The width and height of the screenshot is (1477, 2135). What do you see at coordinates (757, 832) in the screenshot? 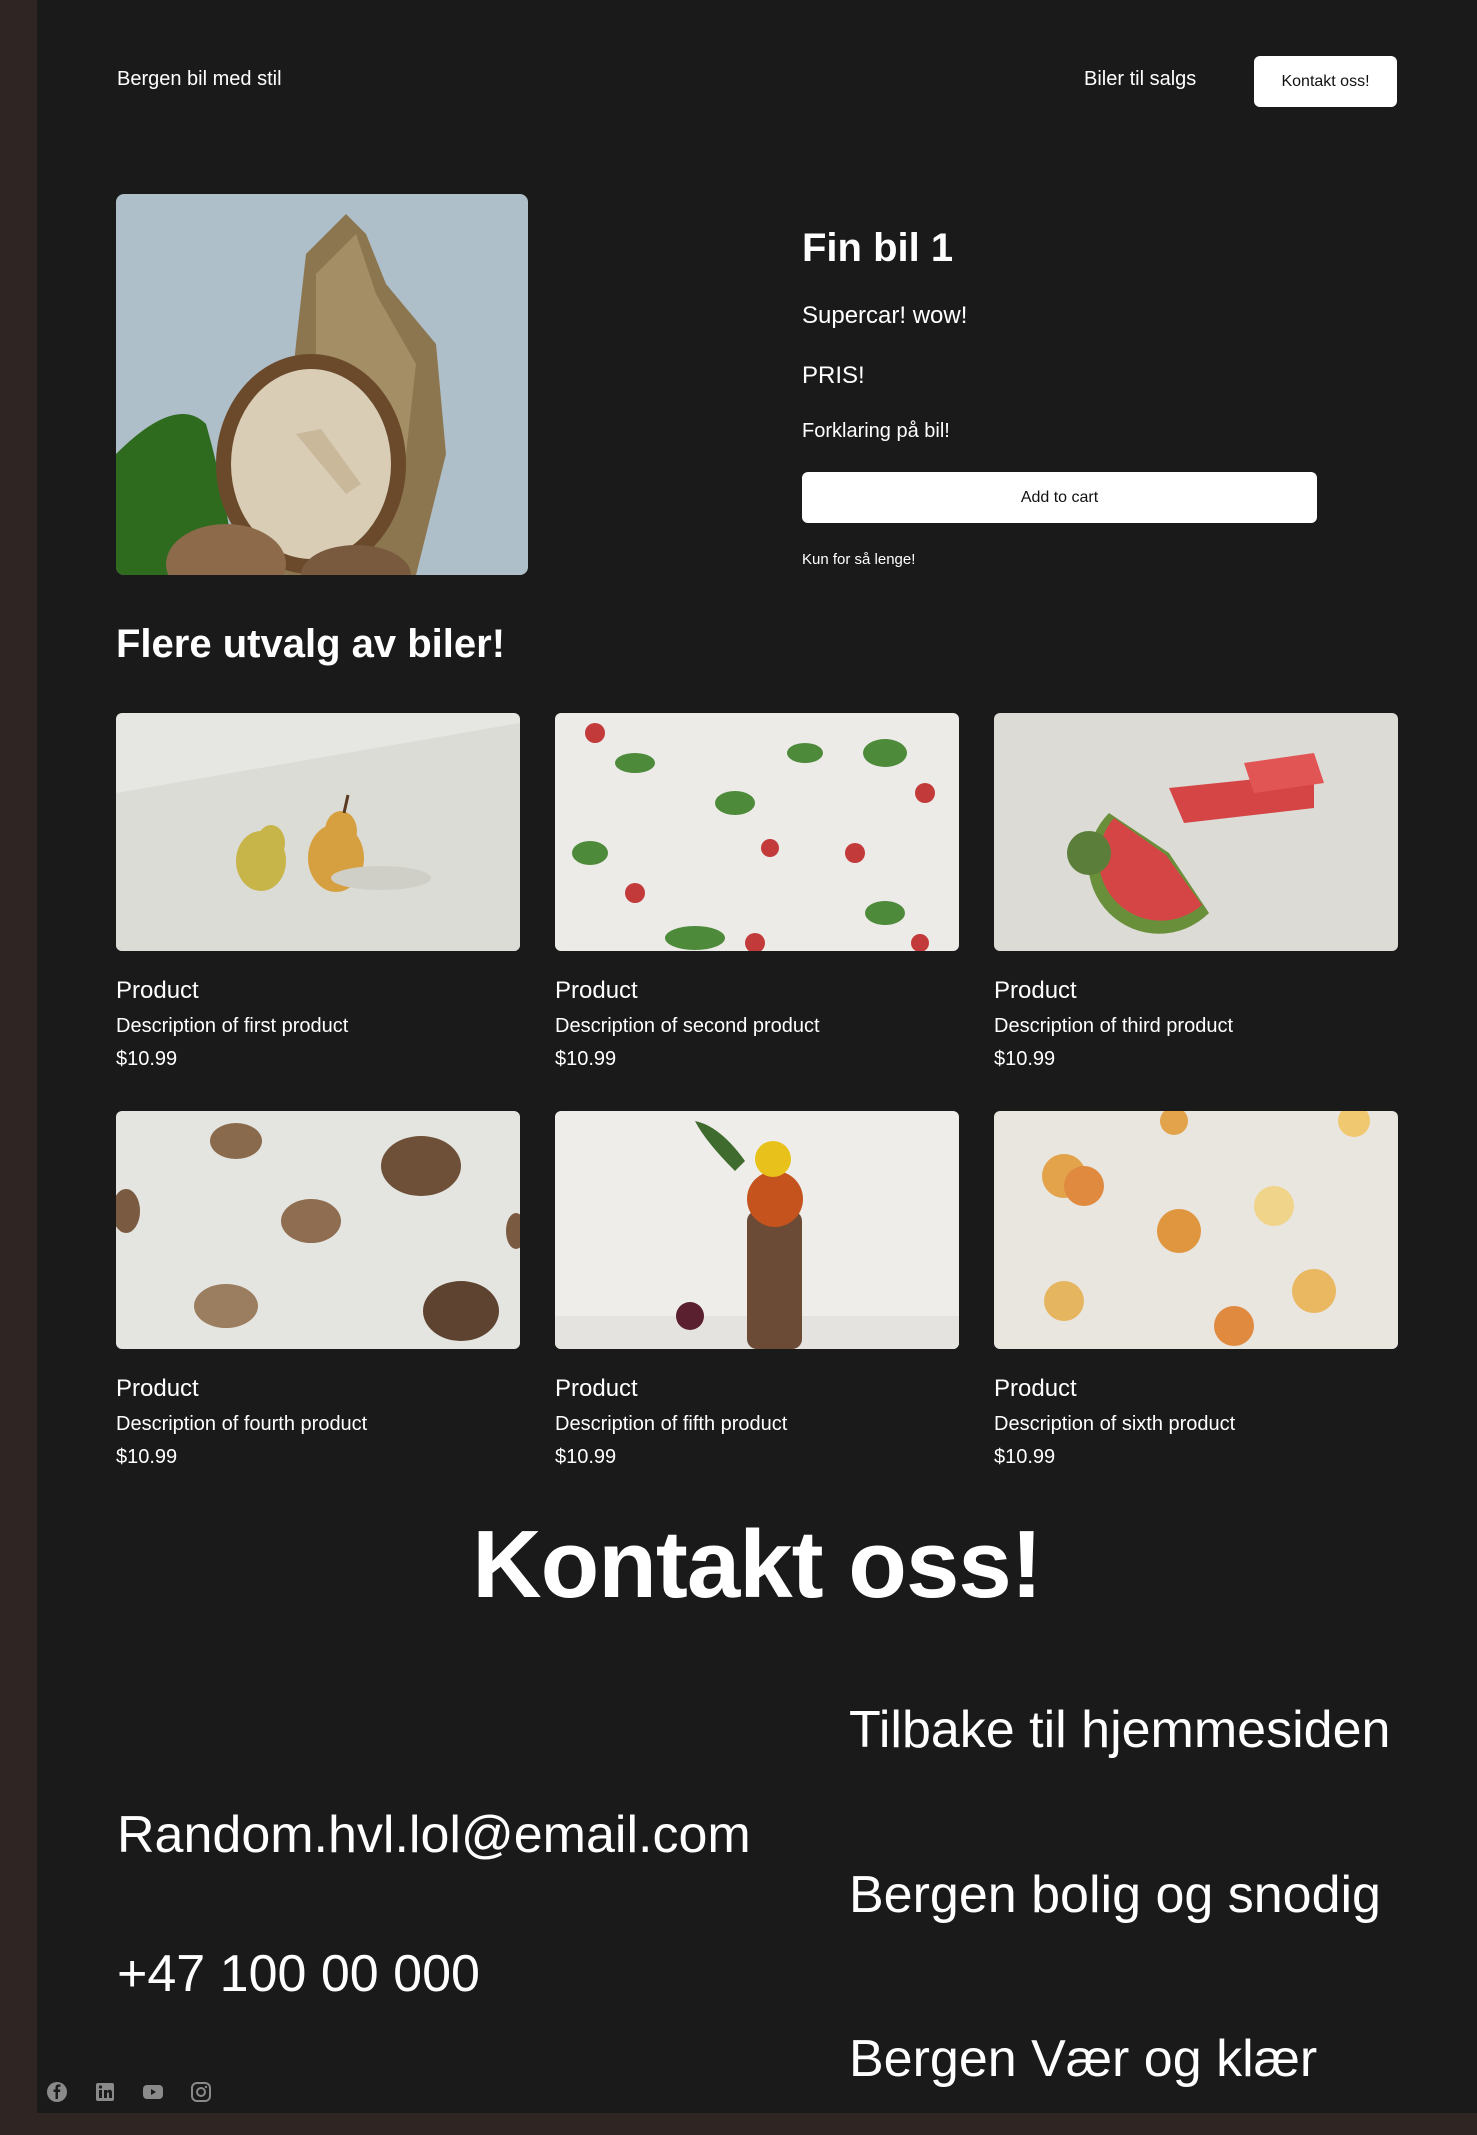
I see `product-image-radishes` at bounding box center [757, 832].